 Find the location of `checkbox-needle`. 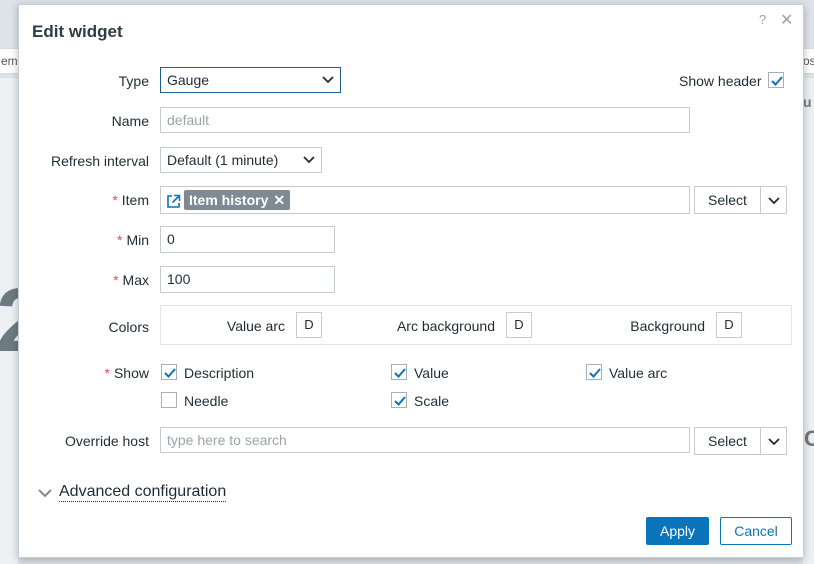

checkbox-needle is located at coordinates (169, 400).